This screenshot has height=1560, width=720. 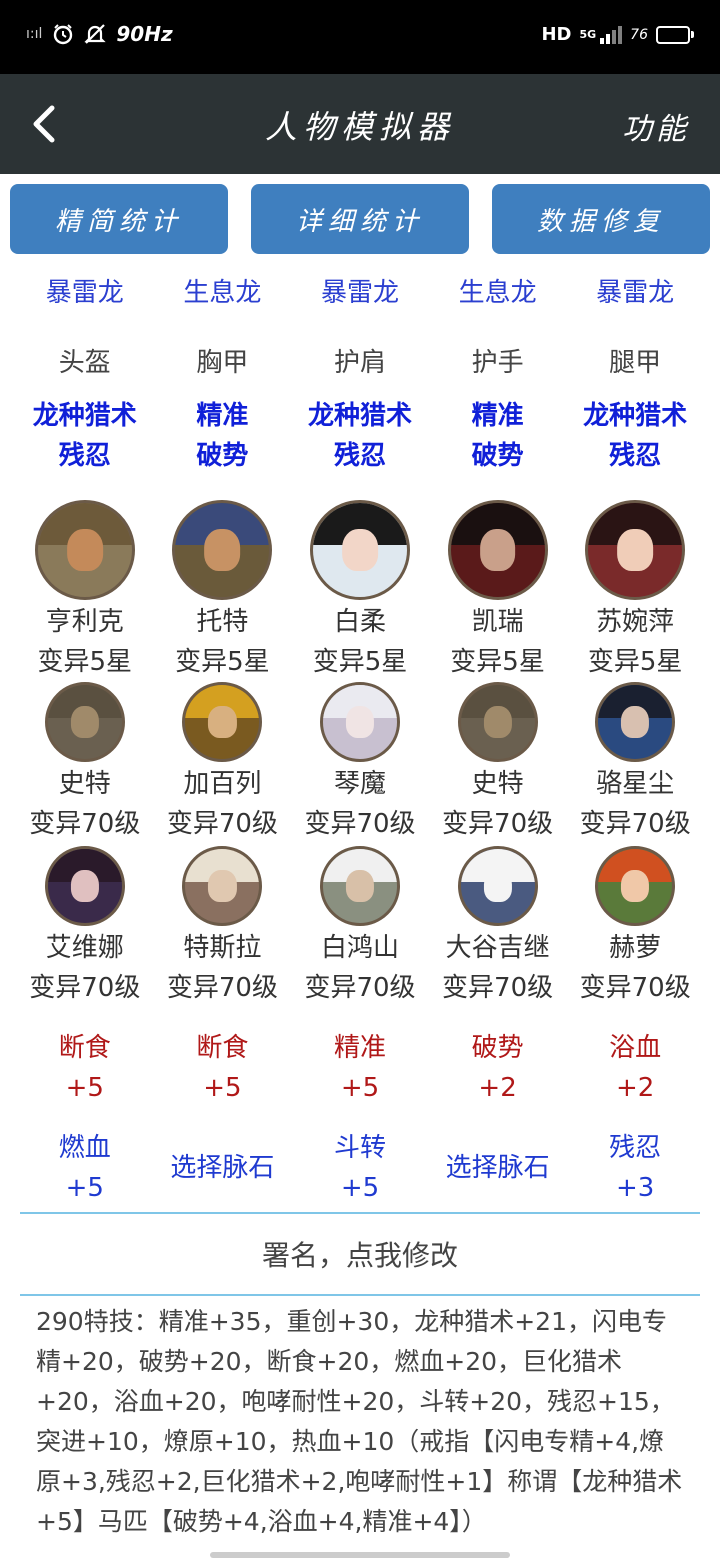 What do you see at coordinates (360, 219) in the screenshot?
I see `detailed-stats-button: 详细统计` at bounding box center [360, 219].